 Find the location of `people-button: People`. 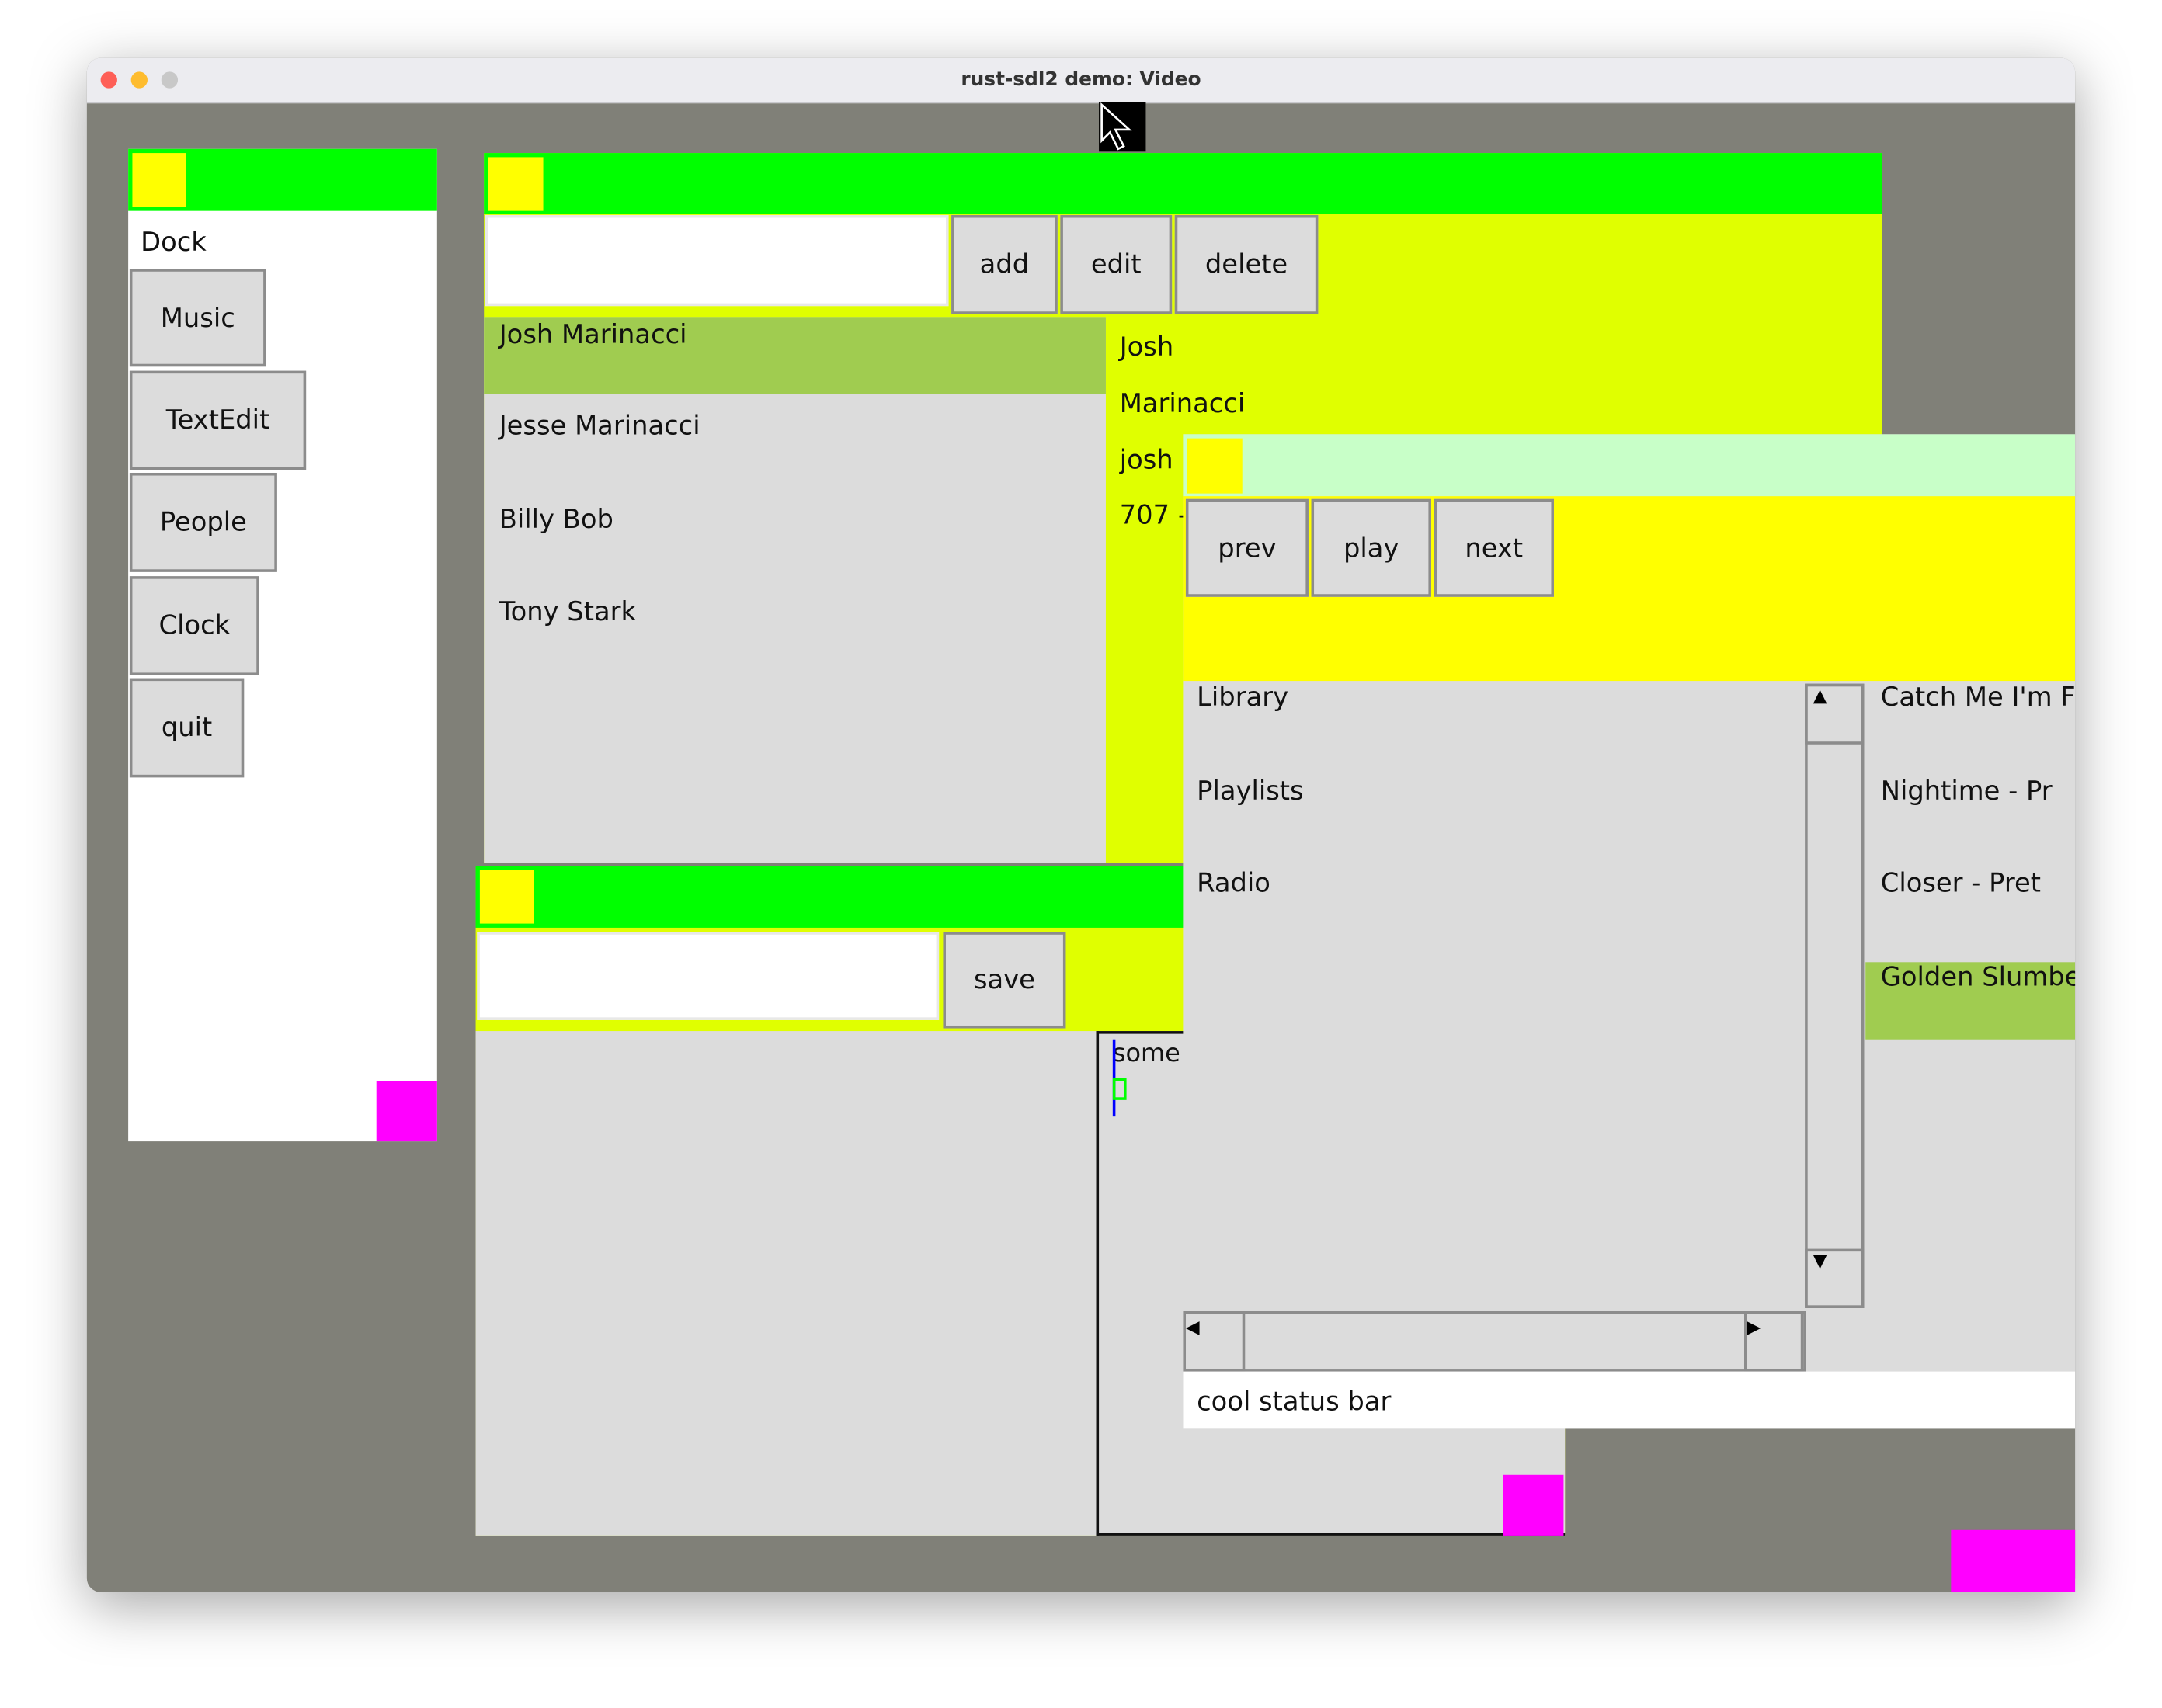

people-button: People is located at coordinates (203, 522).